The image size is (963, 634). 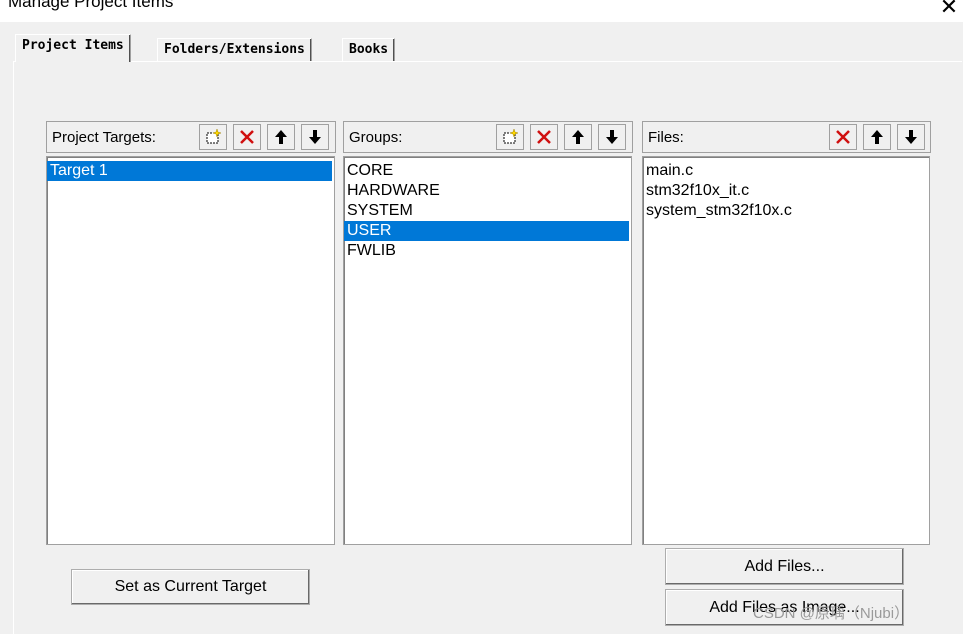 I want to click on window-title: Manage Project Items, so click(x=91, y=5).